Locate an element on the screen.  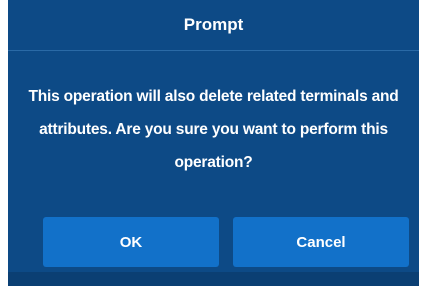
dialog-title: Prompt is located at coordinates (213, 24).